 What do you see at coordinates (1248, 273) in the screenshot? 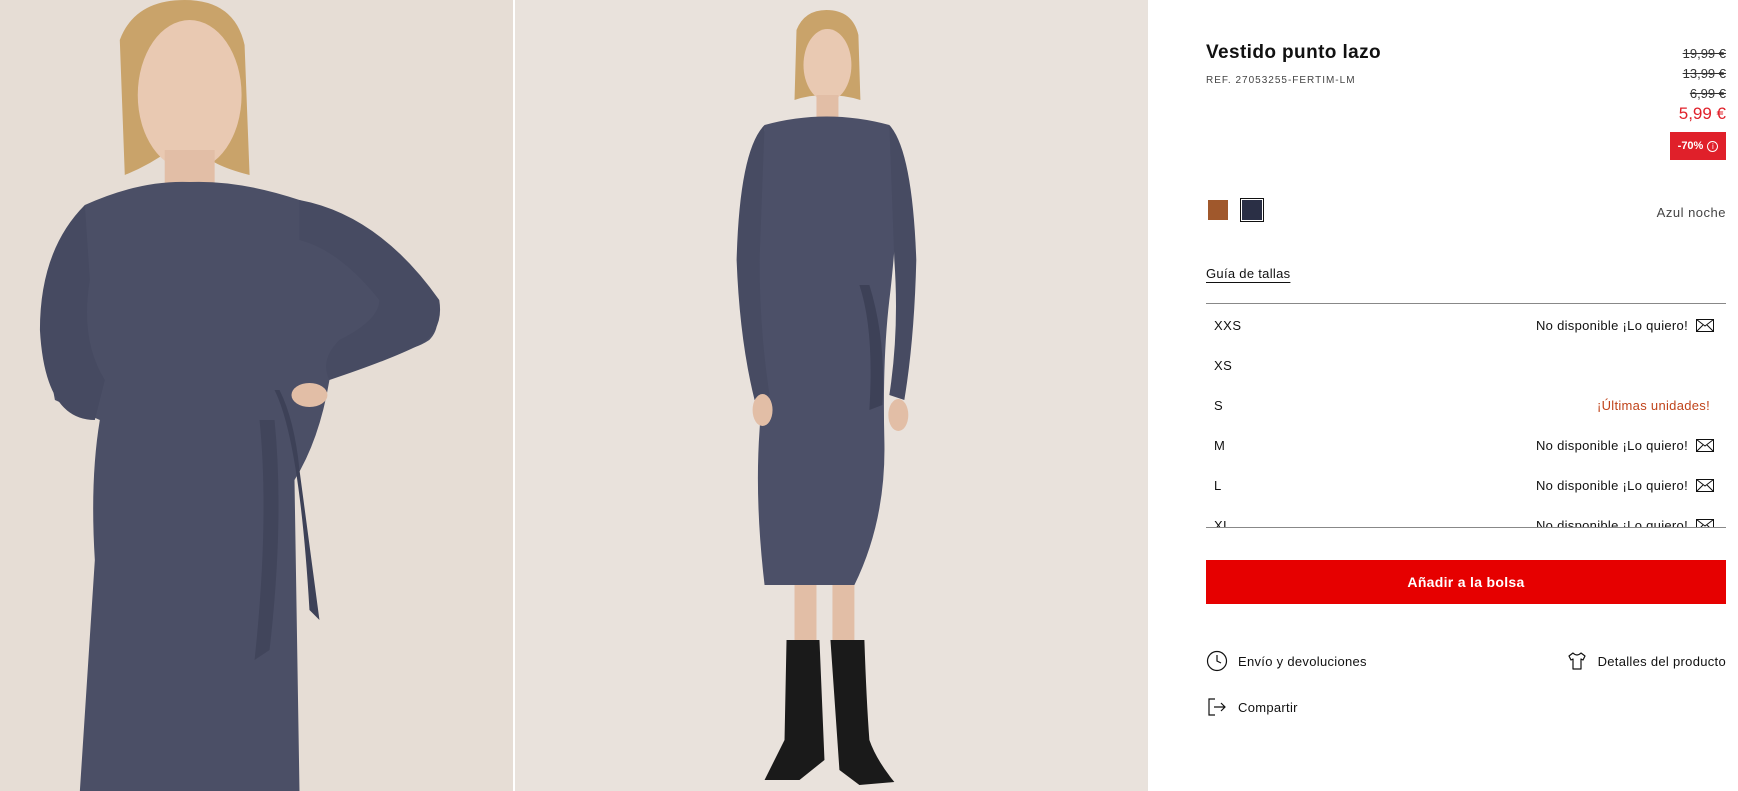
I see `size-guide-link: Guía de tallas` at bounding box center [1248, 273].